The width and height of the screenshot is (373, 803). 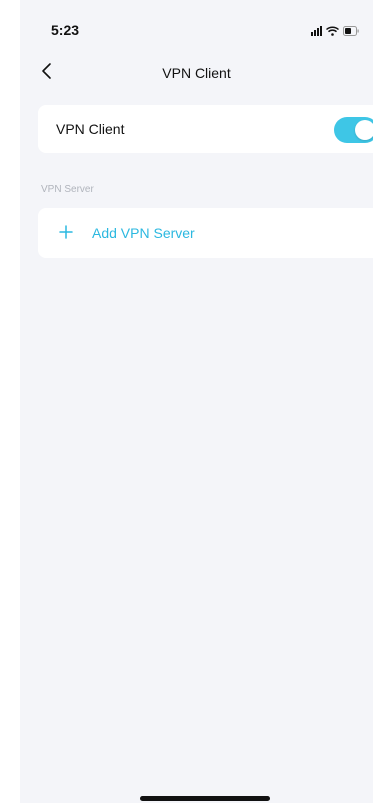 What do you see at coordinates (143, 233) in the screenshot?
I see `add-vpn-server-label: Add VPN Server` at bounding box center [143, 233].